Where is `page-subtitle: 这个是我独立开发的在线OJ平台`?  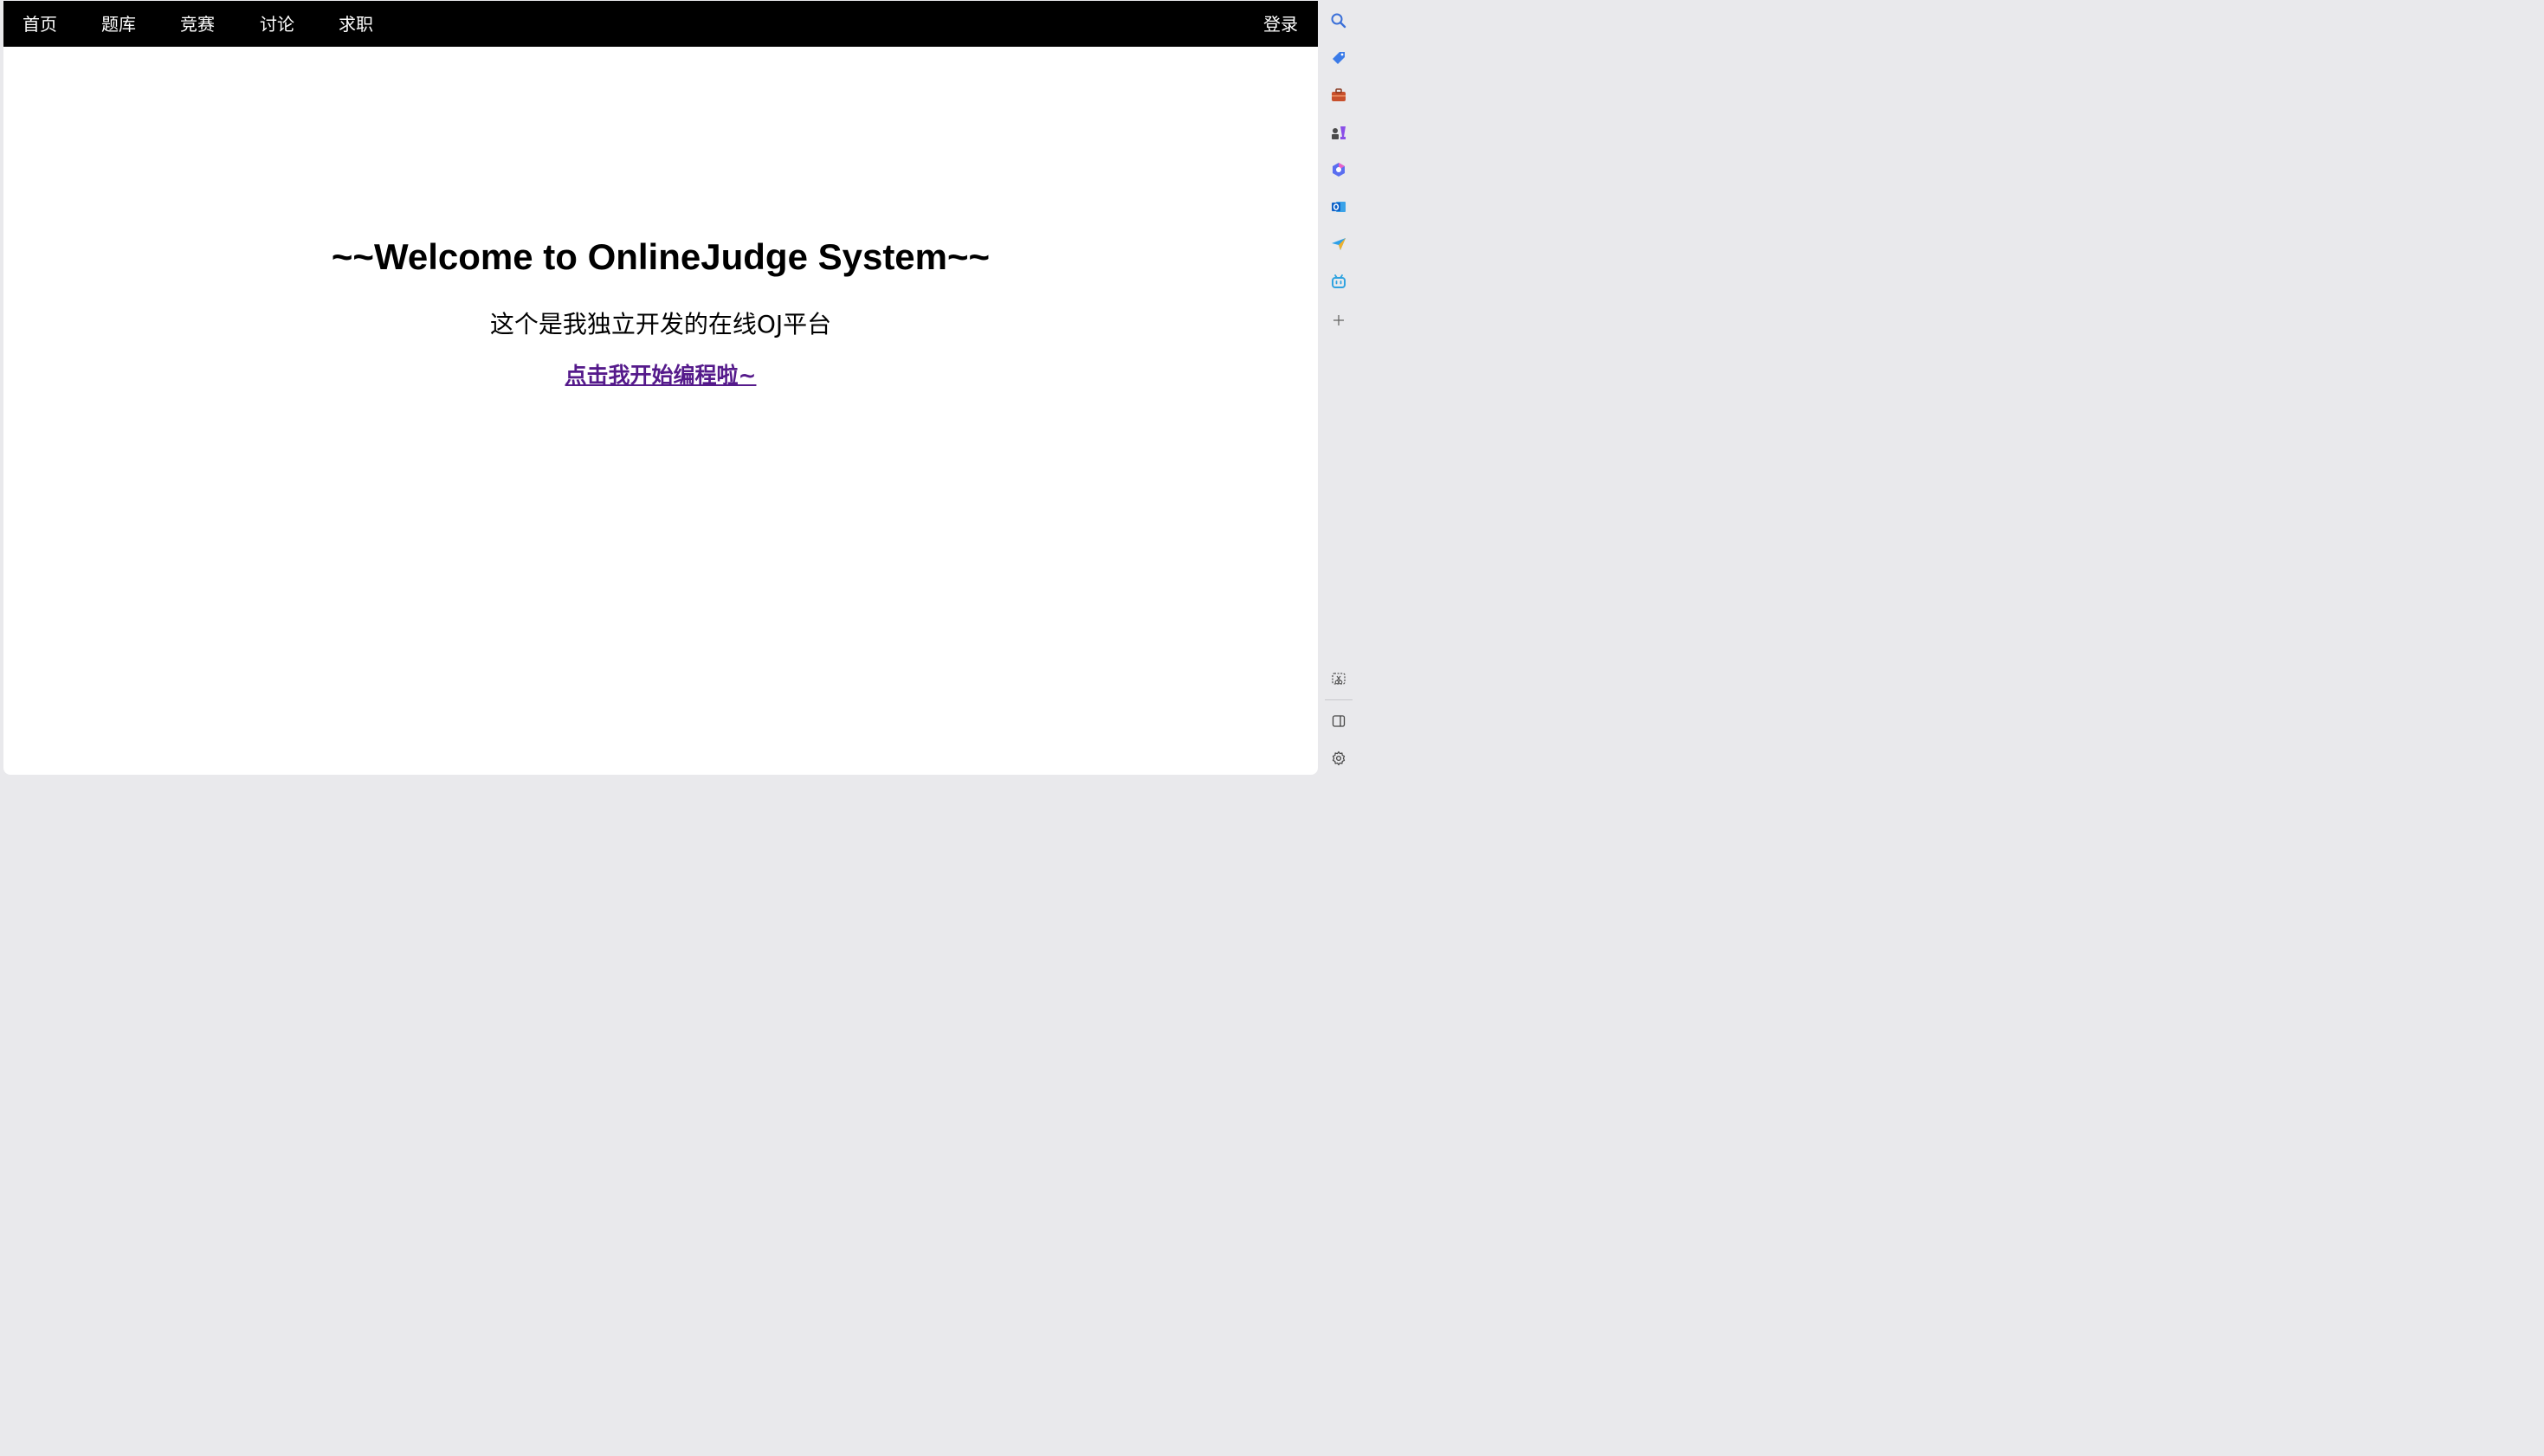
page-subtitle: 这个是我独立开发的在线OJ平台 is located at coordinates (661, 324).